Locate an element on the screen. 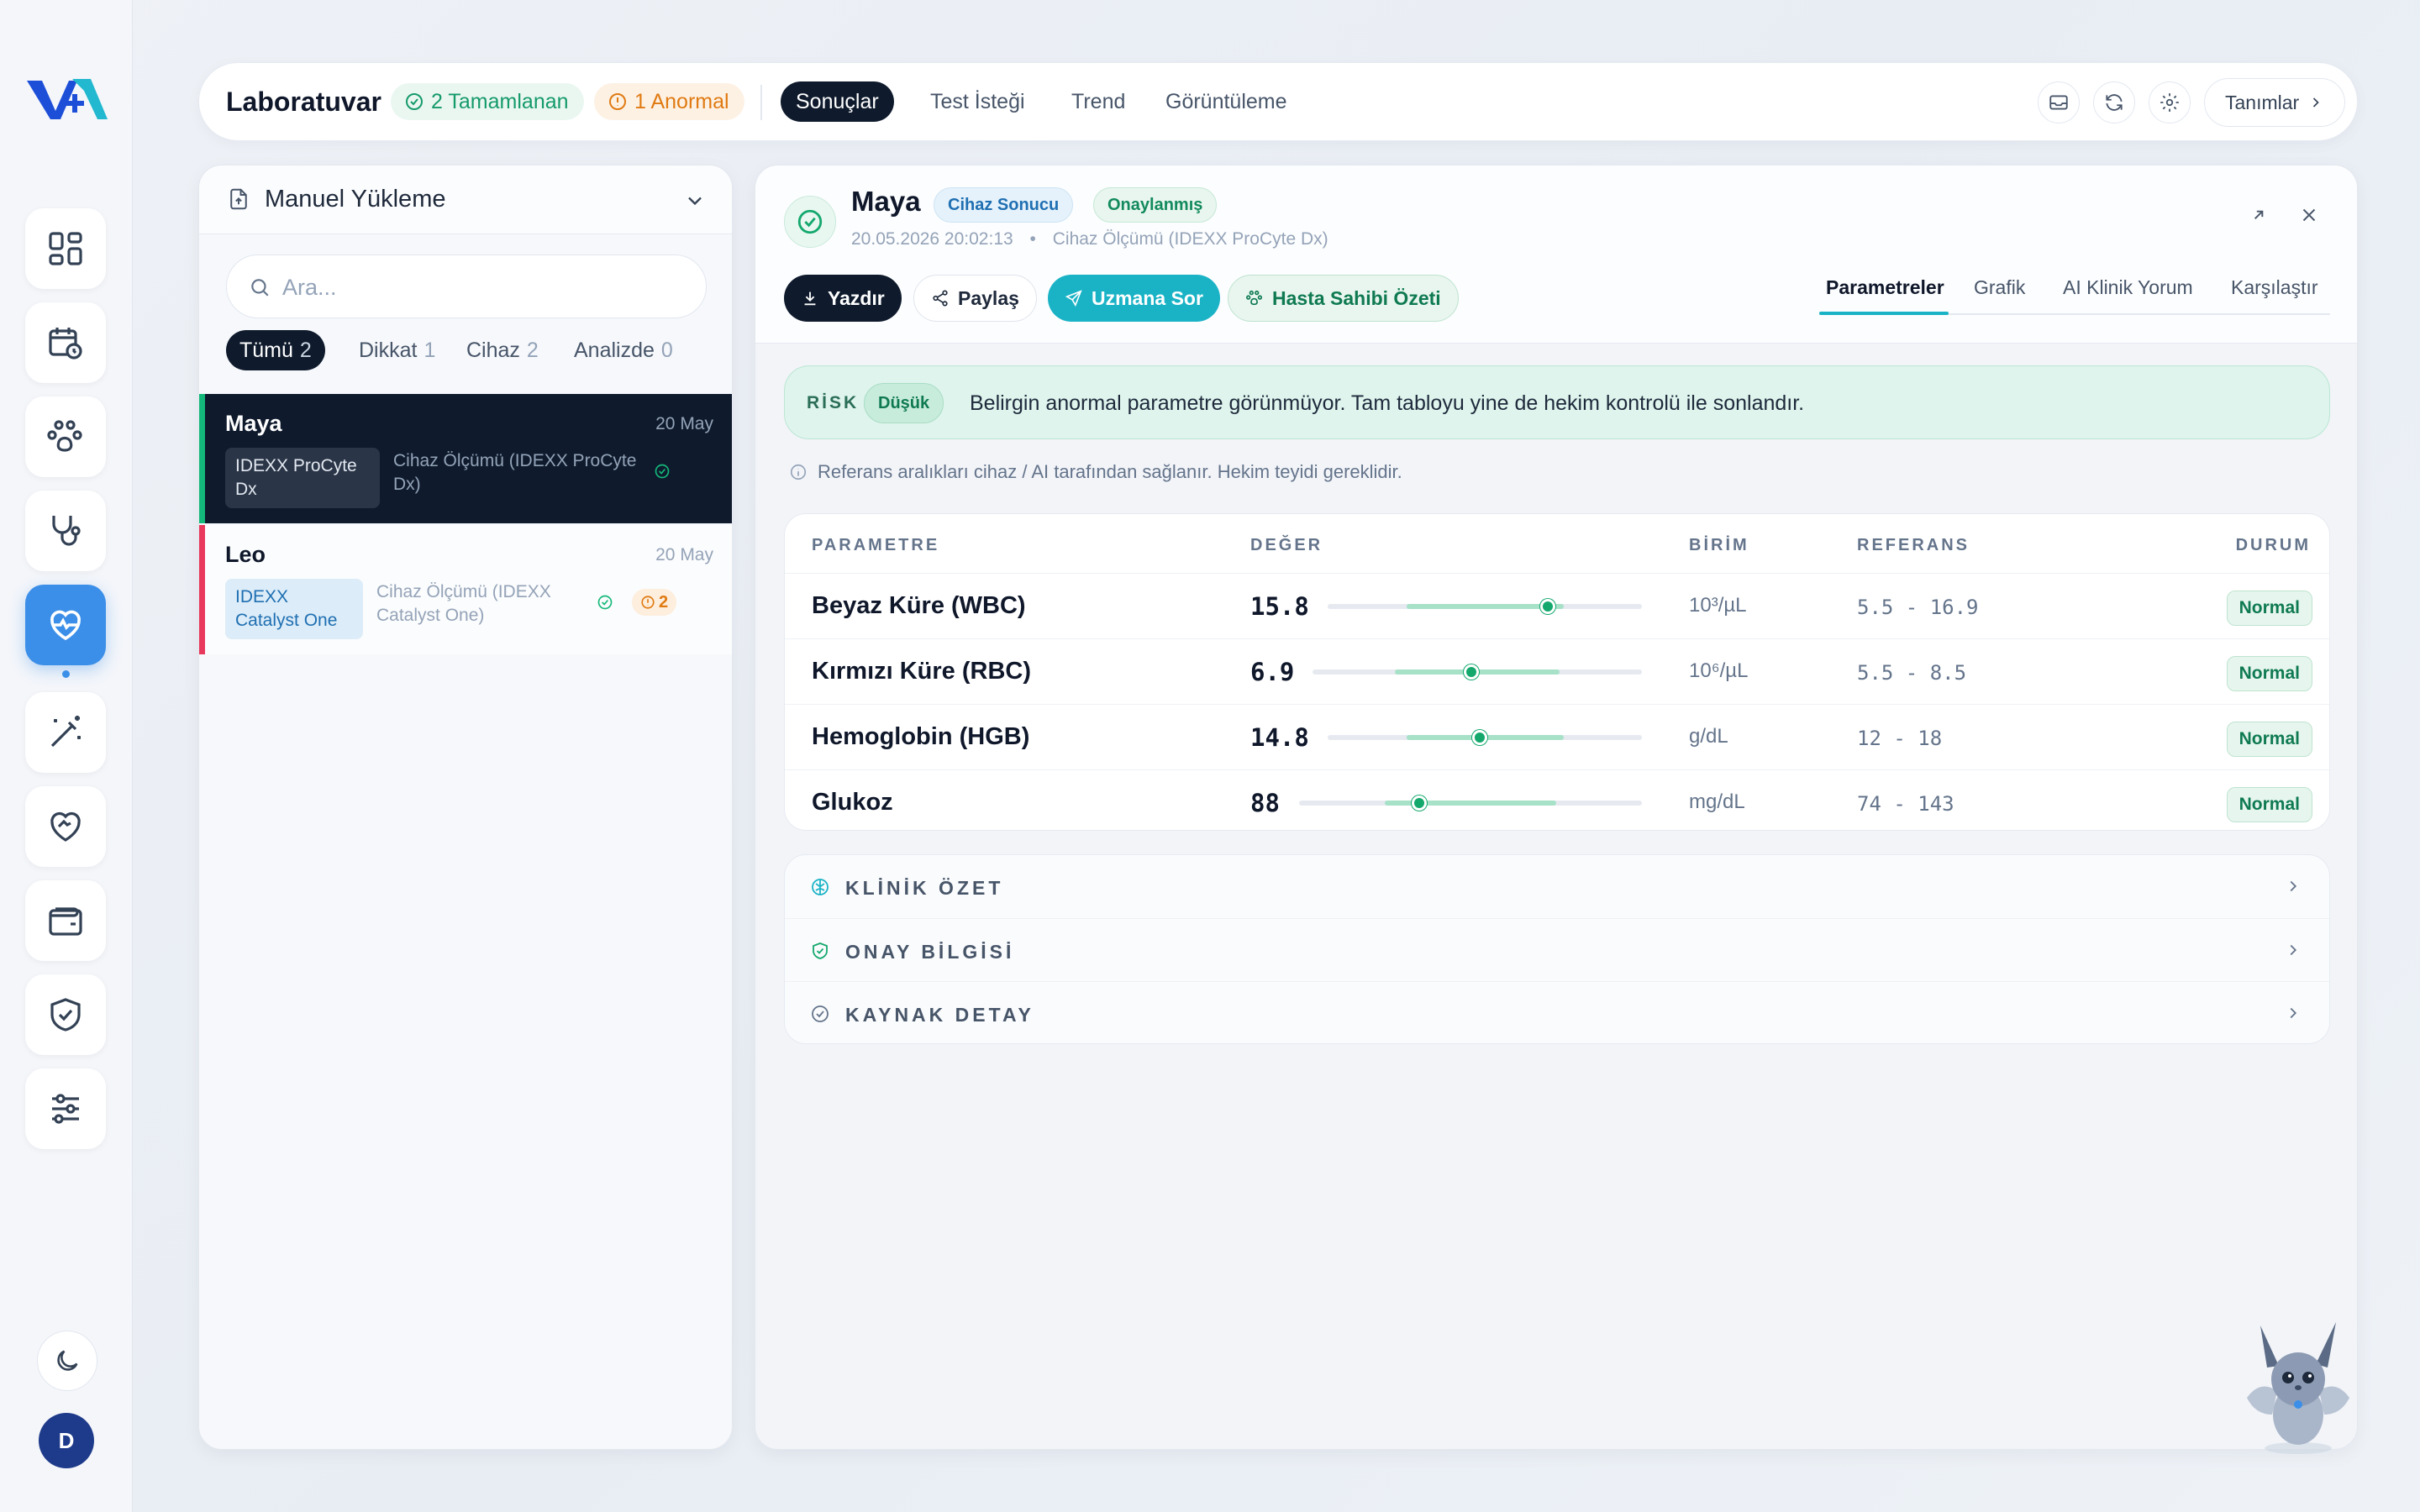  reference-range: 12 - 18 is located at coordinates (1900, 738).